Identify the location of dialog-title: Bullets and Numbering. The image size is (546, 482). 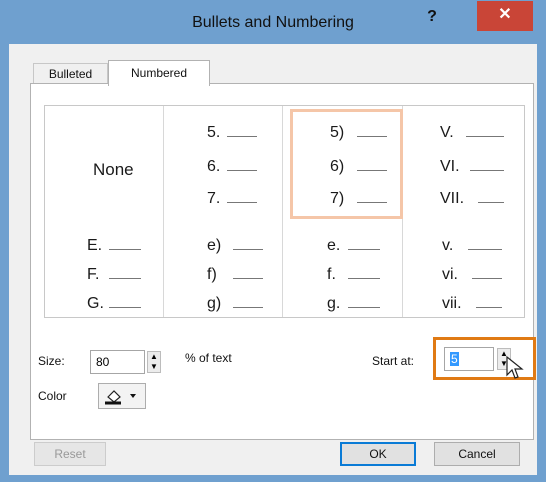
(273, 22).